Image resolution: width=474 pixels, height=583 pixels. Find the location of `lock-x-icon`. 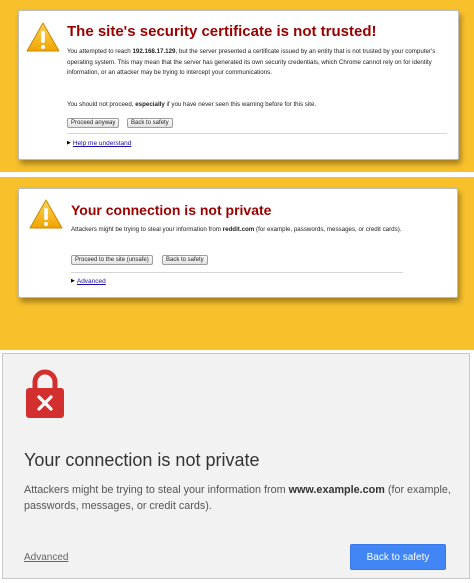

lock-x-icon is located at coordinates (45, 393).